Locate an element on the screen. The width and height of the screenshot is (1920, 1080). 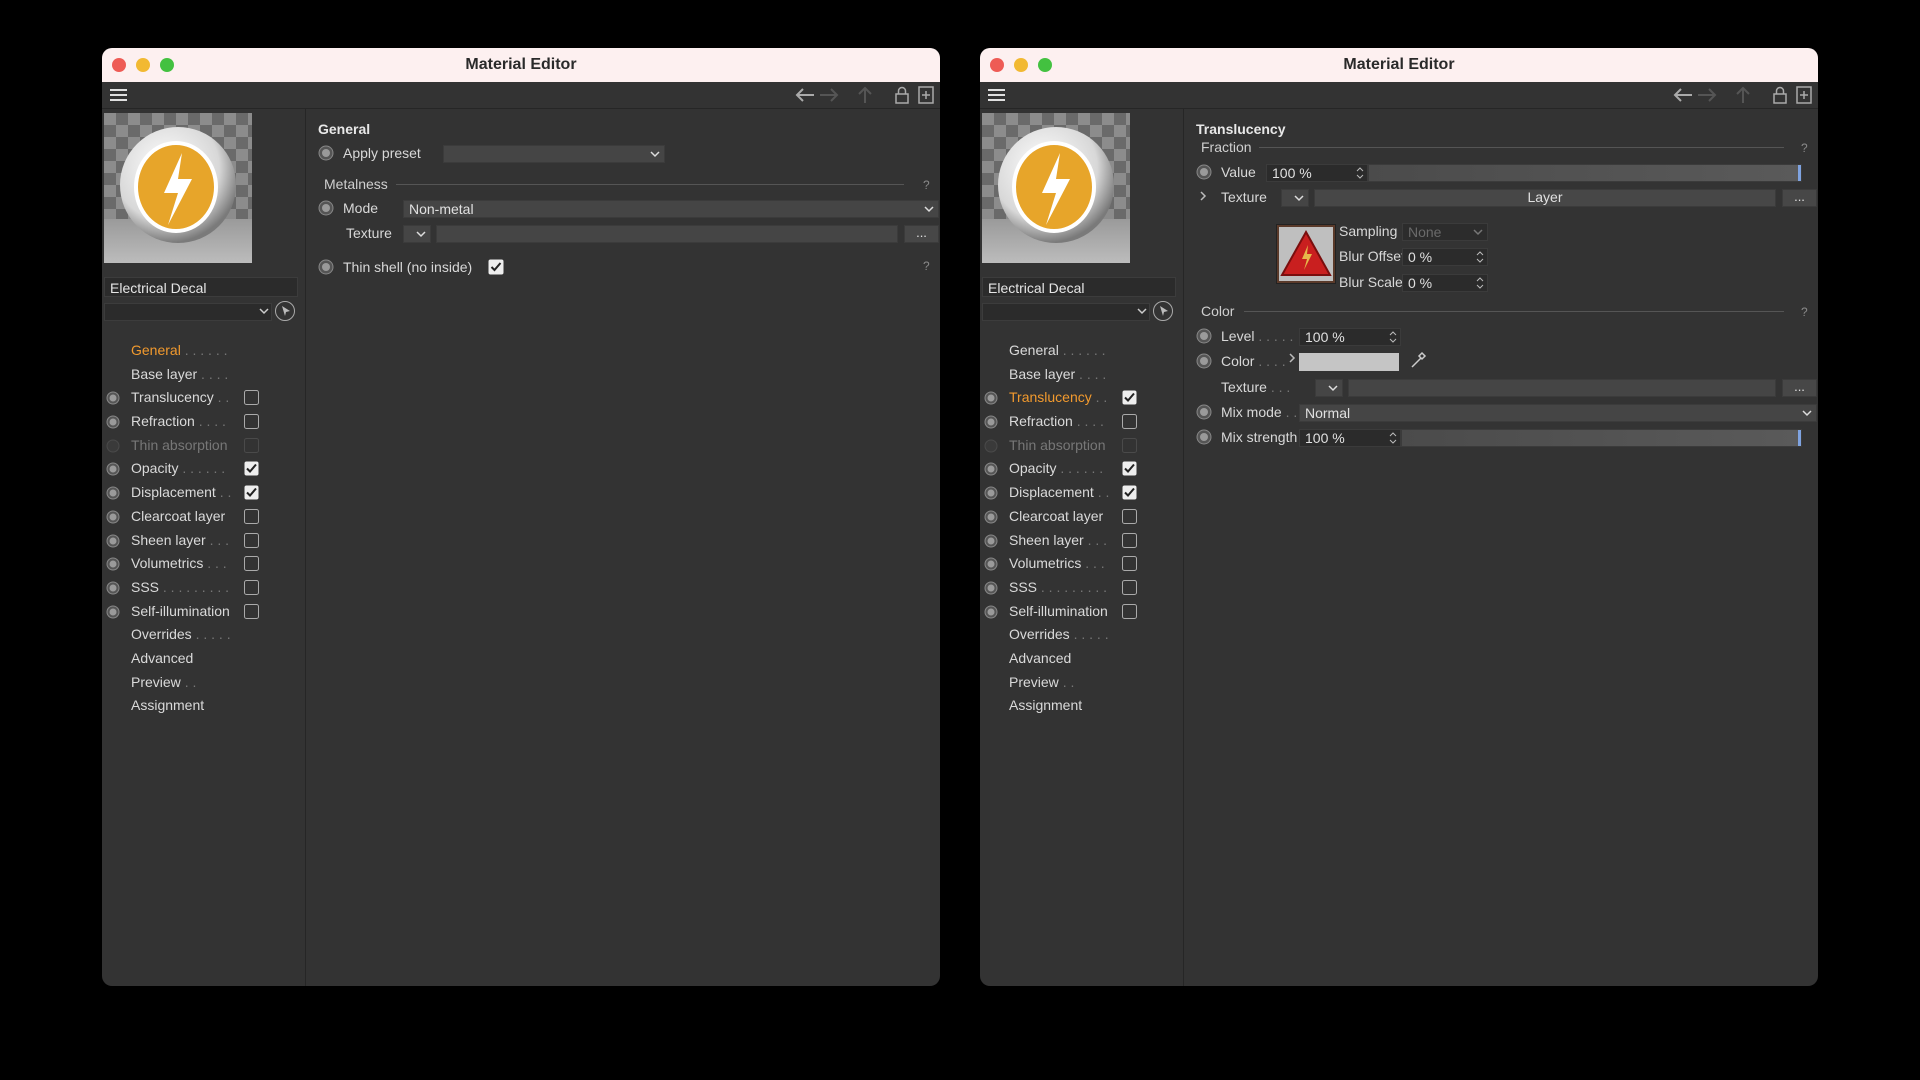
texture-thumbnail is located at coordinates (1306, 254).